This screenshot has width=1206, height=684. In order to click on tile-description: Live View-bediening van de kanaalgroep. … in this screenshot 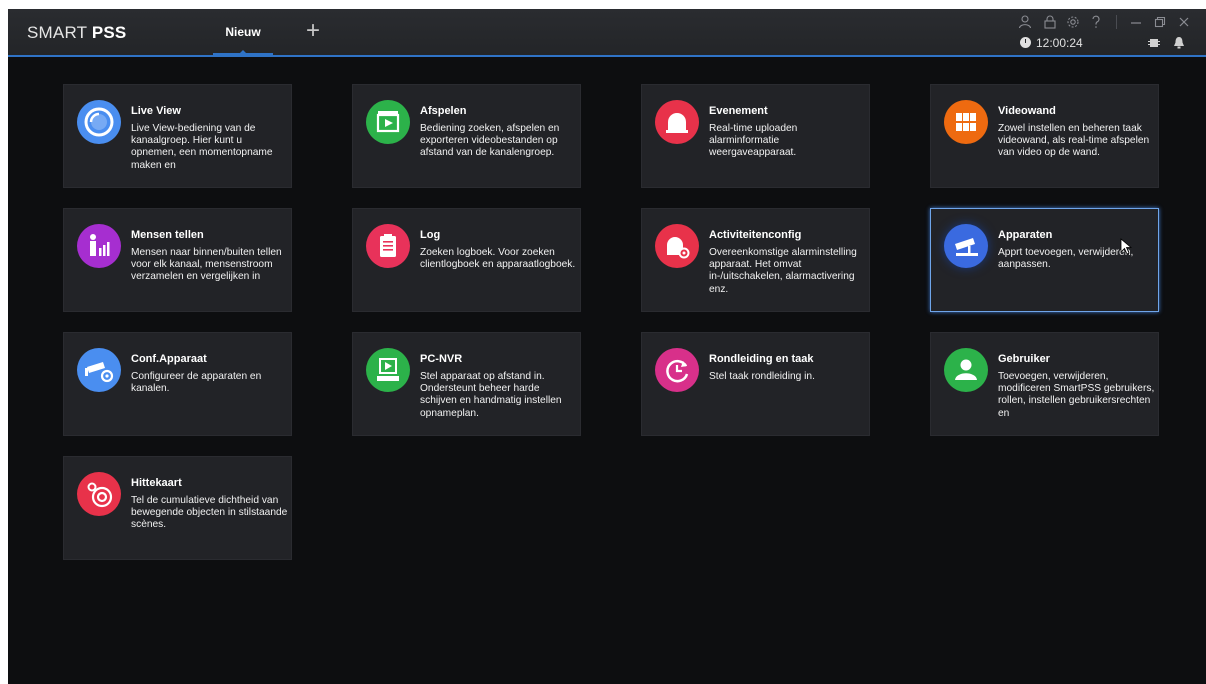, I will do `click(202, 147)`.